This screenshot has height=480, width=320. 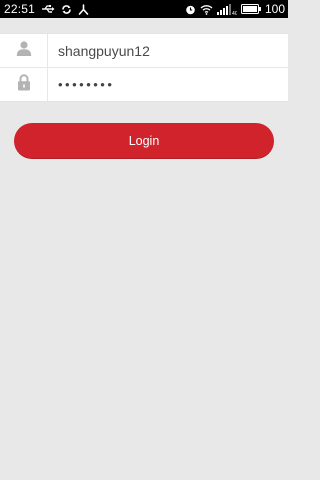 I want to click on wifi-icon, so click(x=206, y=9).